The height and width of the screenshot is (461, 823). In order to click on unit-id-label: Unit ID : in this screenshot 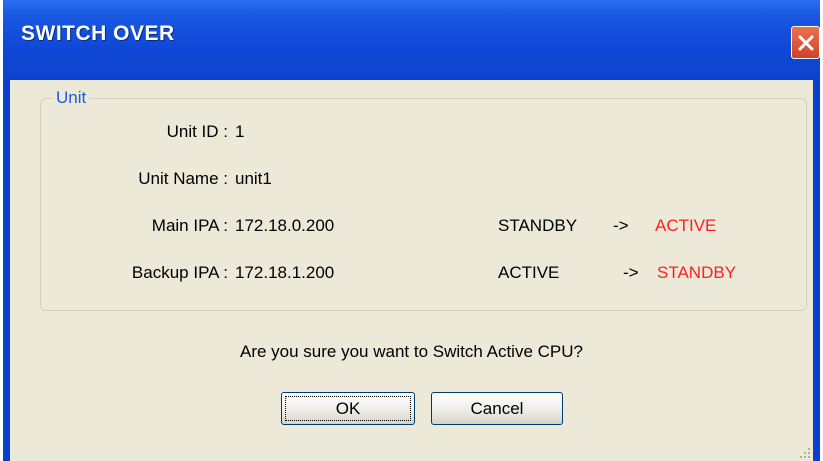, I will do `click(197, 131)`.